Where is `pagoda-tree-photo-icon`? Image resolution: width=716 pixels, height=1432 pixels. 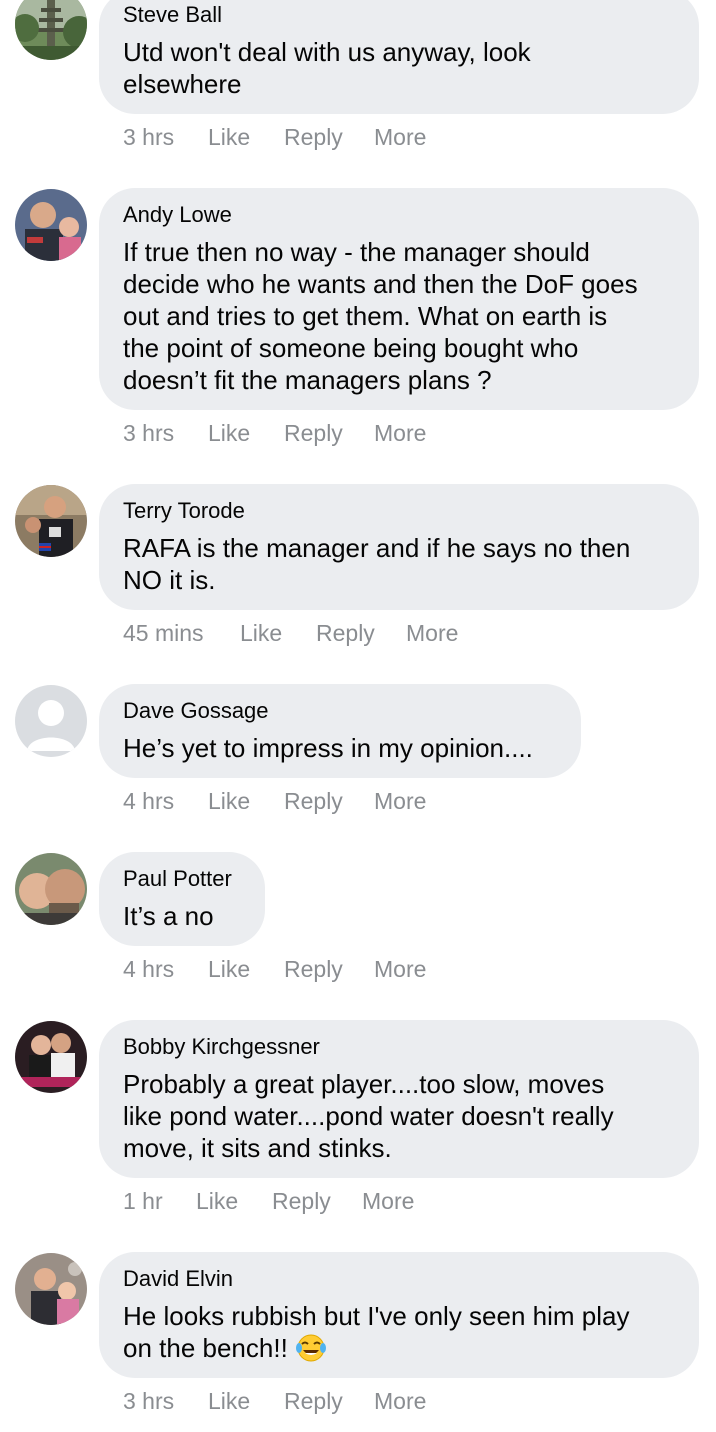
pagoda-tree-photo-icon is located at coordinates (51, 30).